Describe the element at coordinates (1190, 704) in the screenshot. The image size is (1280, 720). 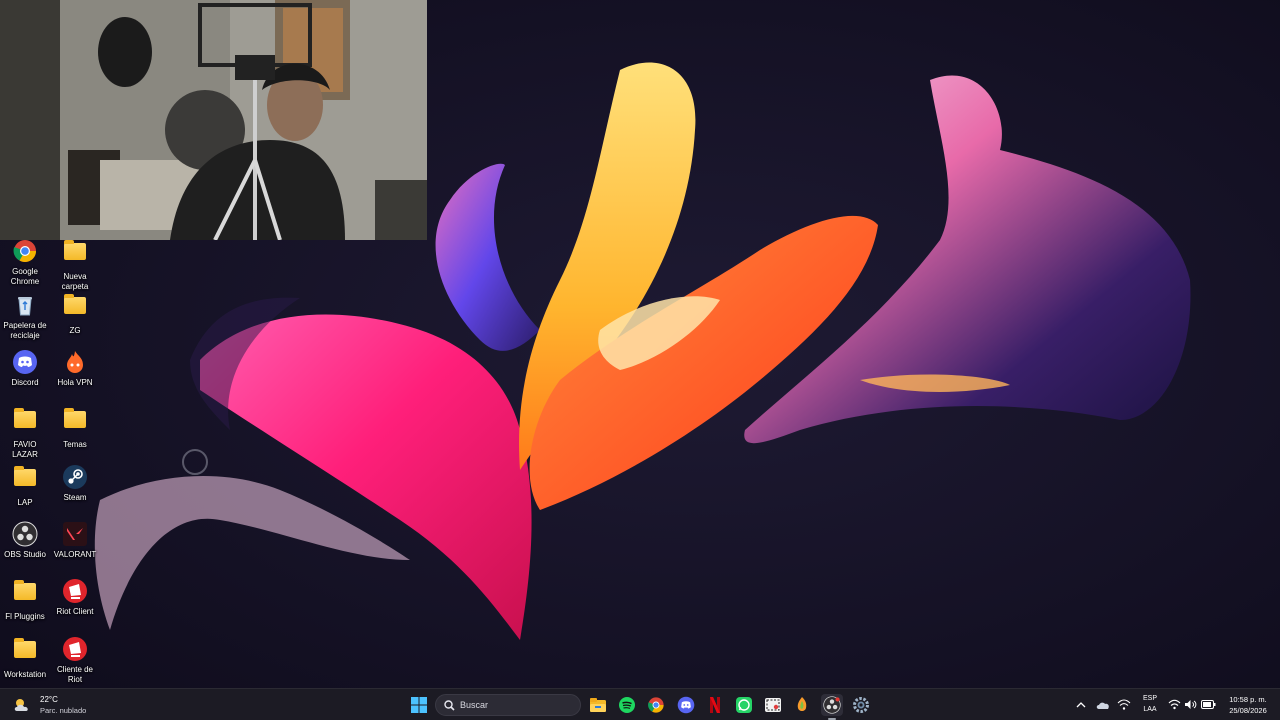
I see `volume-icon` at that location.